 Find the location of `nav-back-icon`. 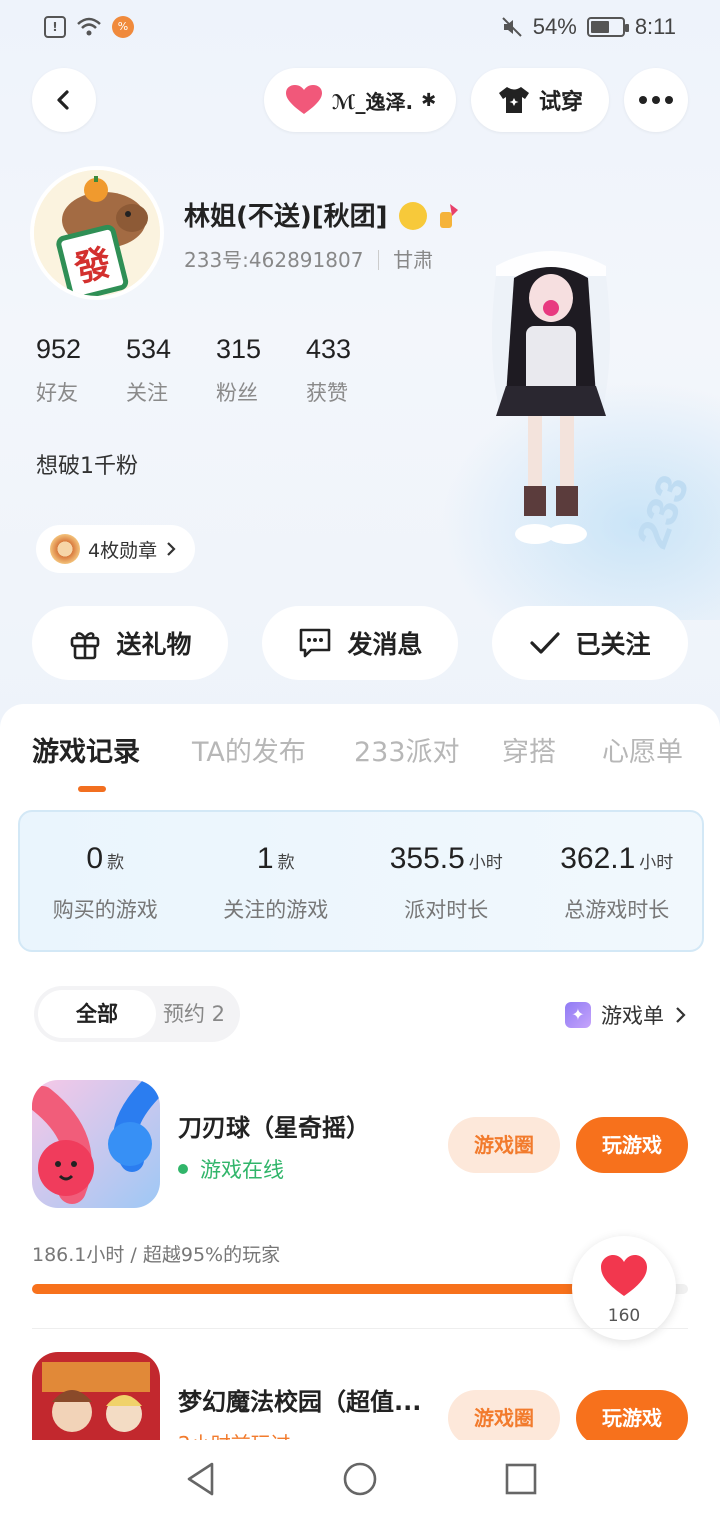

nav-back-icon is located at coordinates (201, 1479).